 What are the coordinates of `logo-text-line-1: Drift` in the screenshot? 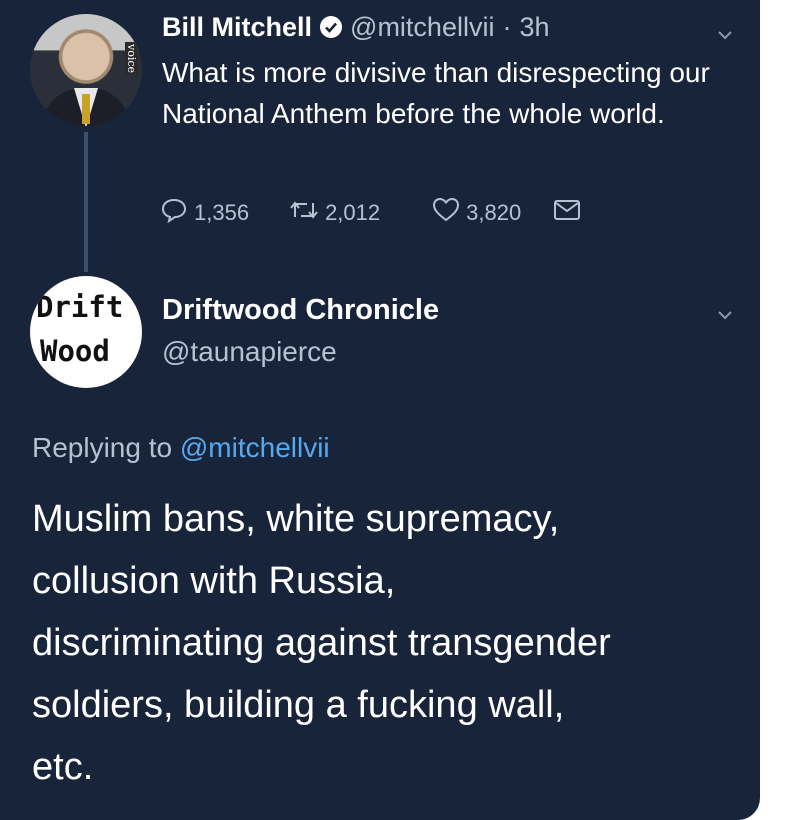 It's located at (80, 307).